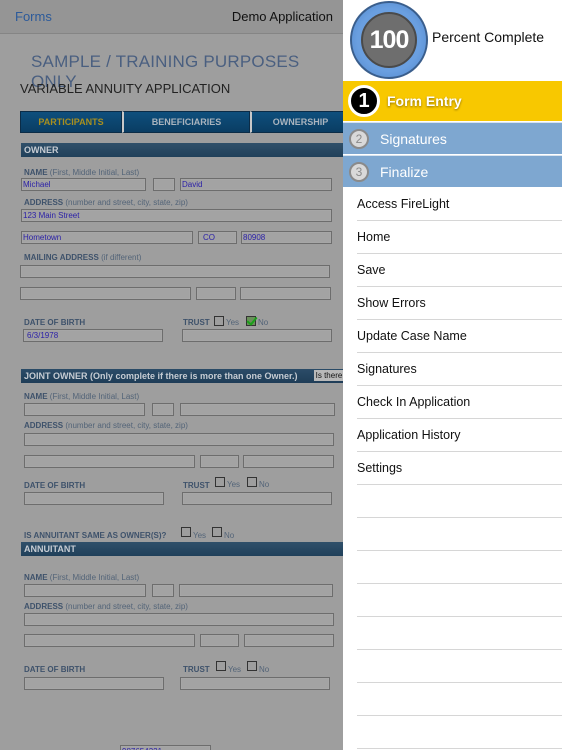  Describe the element at coordinates (50, 549) in the screenshot. I see `annuitant-section-title: ANNUITANT` at that location.